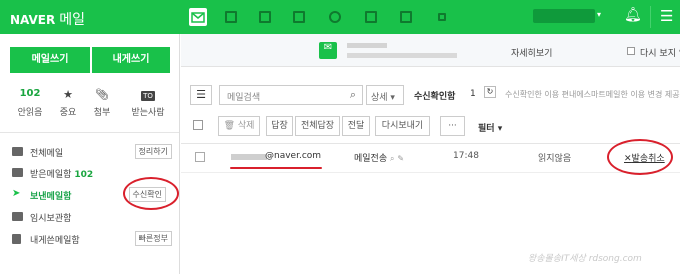 The height and width of the screenshot is (274, 680). Describe the element at coordinates (379, 98) in the screenshot. I see `scope-label: 상세` at that location.